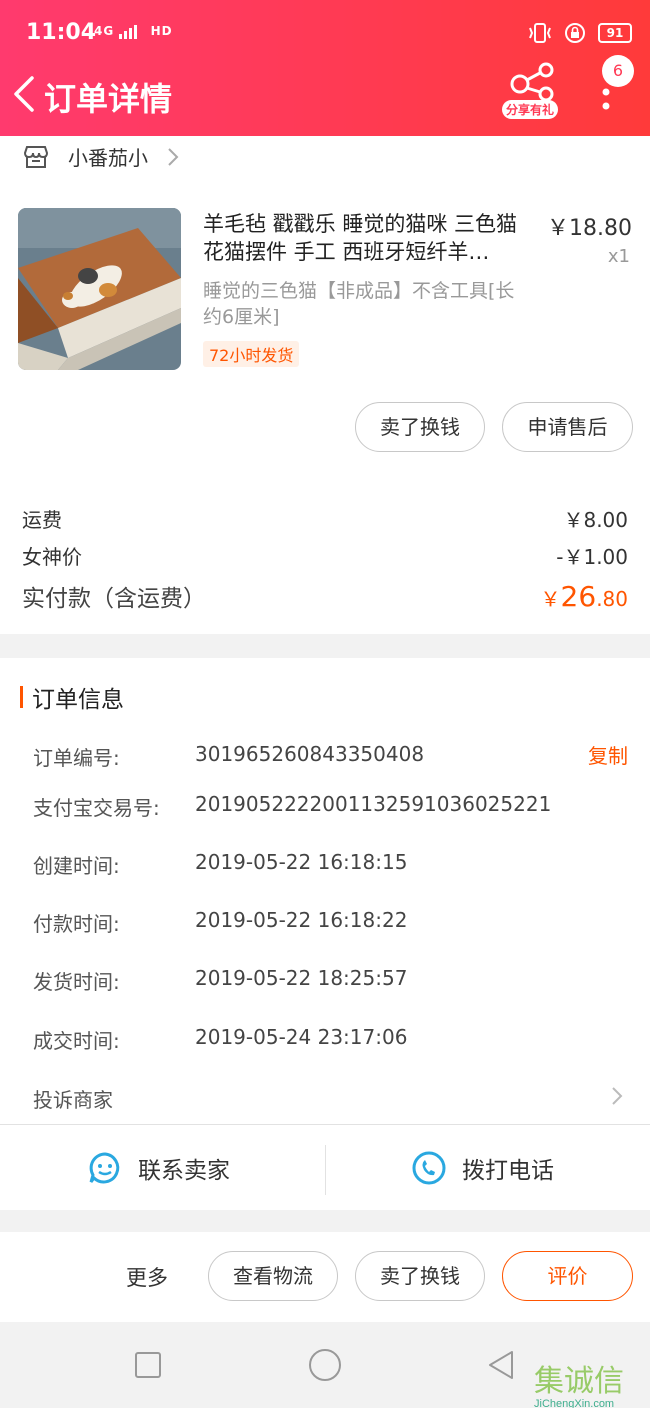 Image resolution: width=650 pixels, height=1408 pixels. What do you see at coordinates (325, 33) in the screenshot?
I see `status-bar: 11:04 4G HD 91` at bounding box center [325, 33].